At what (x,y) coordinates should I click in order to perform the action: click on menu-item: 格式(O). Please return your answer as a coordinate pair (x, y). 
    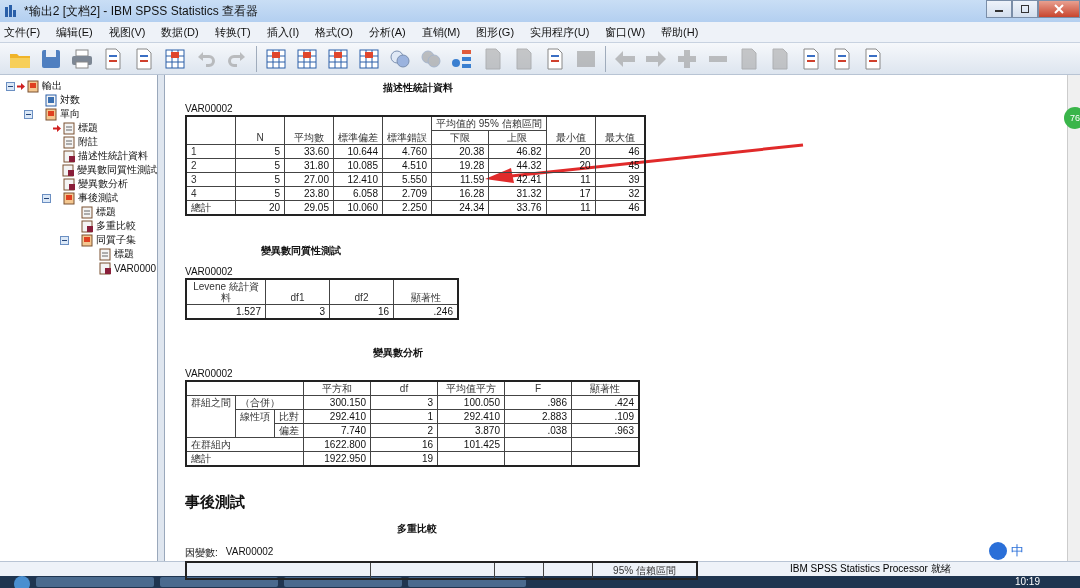
    Looking at the image, I should click on (334, 32).